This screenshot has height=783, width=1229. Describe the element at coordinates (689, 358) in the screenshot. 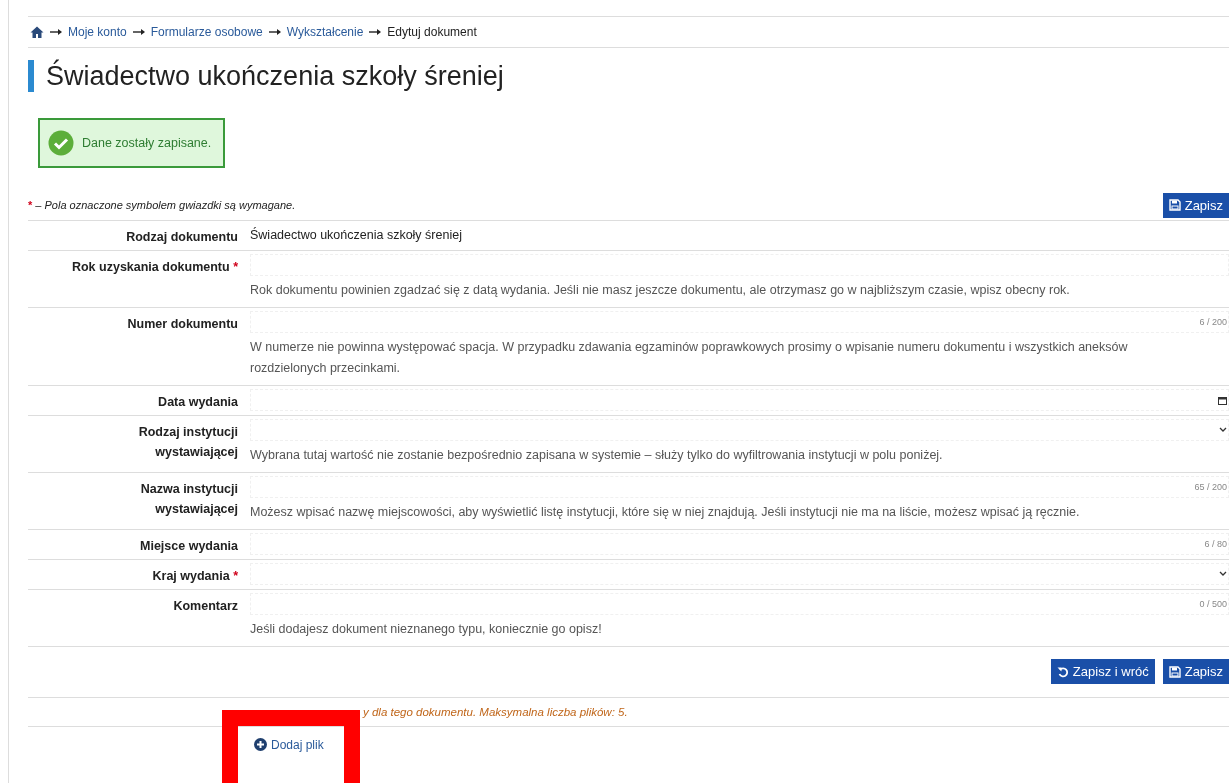

I see `field-hint: W numerze nie powinna występować spacja. W przypadku zdawania egzaminów poprawkowych prosimy o wpisanie numeru dokumentu i wszystkich aneksów rozdzielonych przecinkami.` at that location.